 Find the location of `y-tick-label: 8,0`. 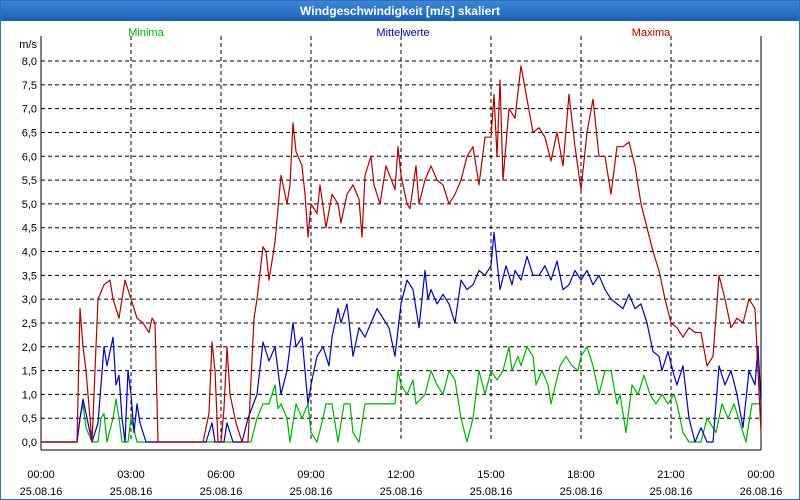

y-tick-label: 8,0 is located at coordinates (29, 62).